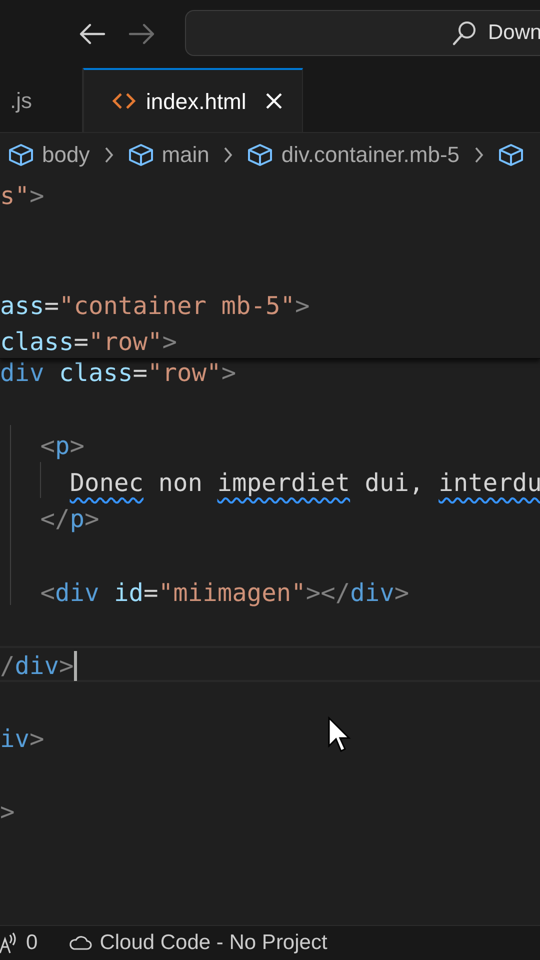 This screenshot has width=540, height=960. I want to click on code-line: >, so click(7, 812).